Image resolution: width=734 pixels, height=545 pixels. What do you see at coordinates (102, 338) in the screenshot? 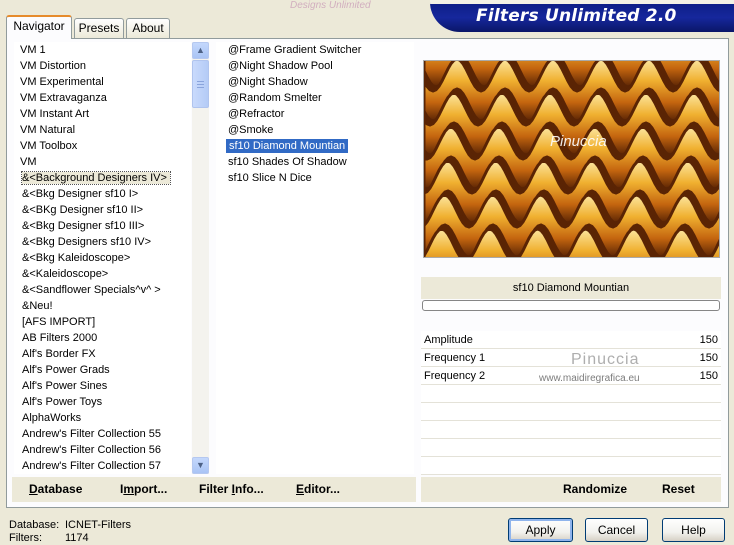
I see `category-item: AB Filters 2000` at bounding box center [102, 338].